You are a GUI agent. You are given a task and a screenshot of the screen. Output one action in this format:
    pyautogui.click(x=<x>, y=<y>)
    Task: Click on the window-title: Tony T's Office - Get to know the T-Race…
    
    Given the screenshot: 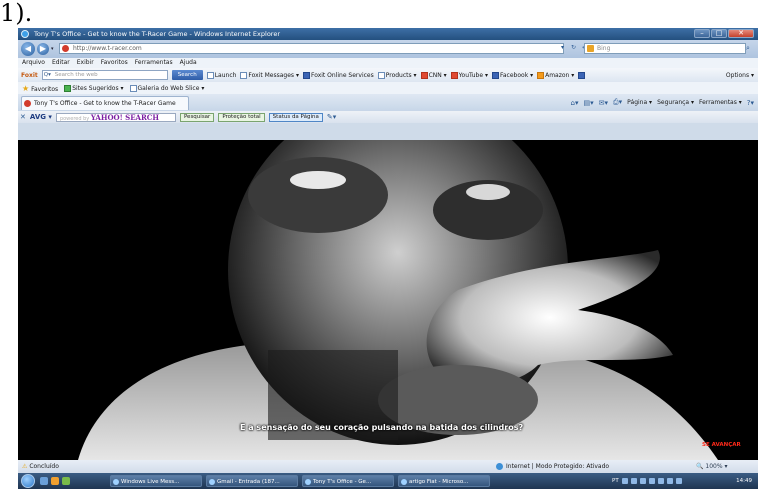 What is the action you would take?
    pyautogui.click(x=157, y=34)
    